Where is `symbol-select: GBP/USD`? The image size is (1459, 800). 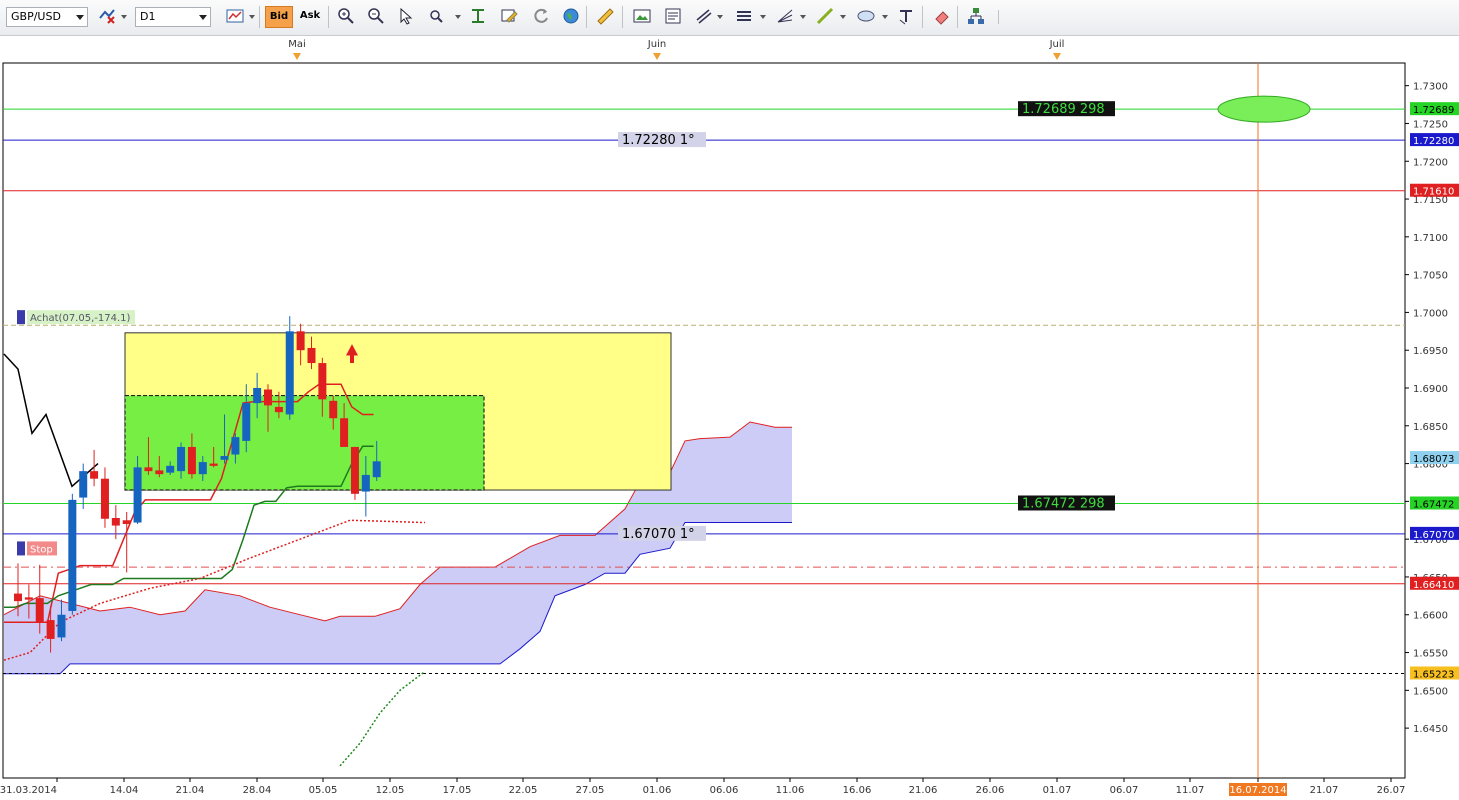
symbol-select: GBP/USD is located at coordinates (47, 17).